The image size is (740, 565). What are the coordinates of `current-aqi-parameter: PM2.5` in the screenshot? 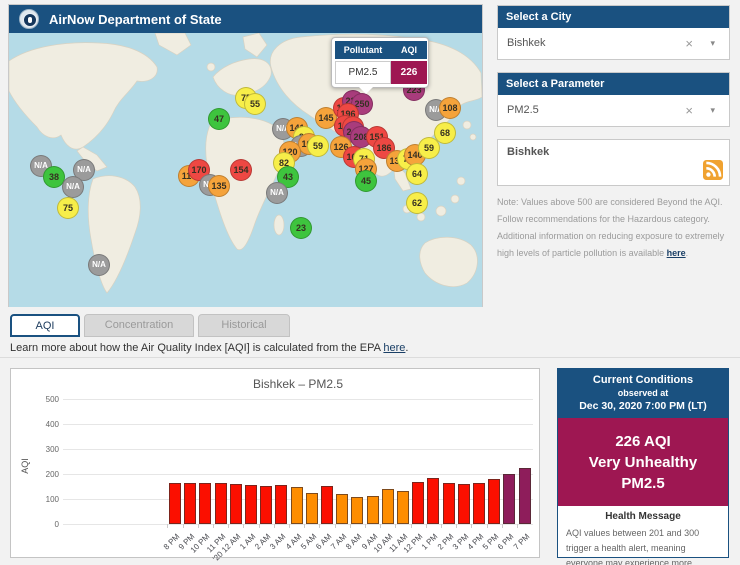 It's located at (643, 483).